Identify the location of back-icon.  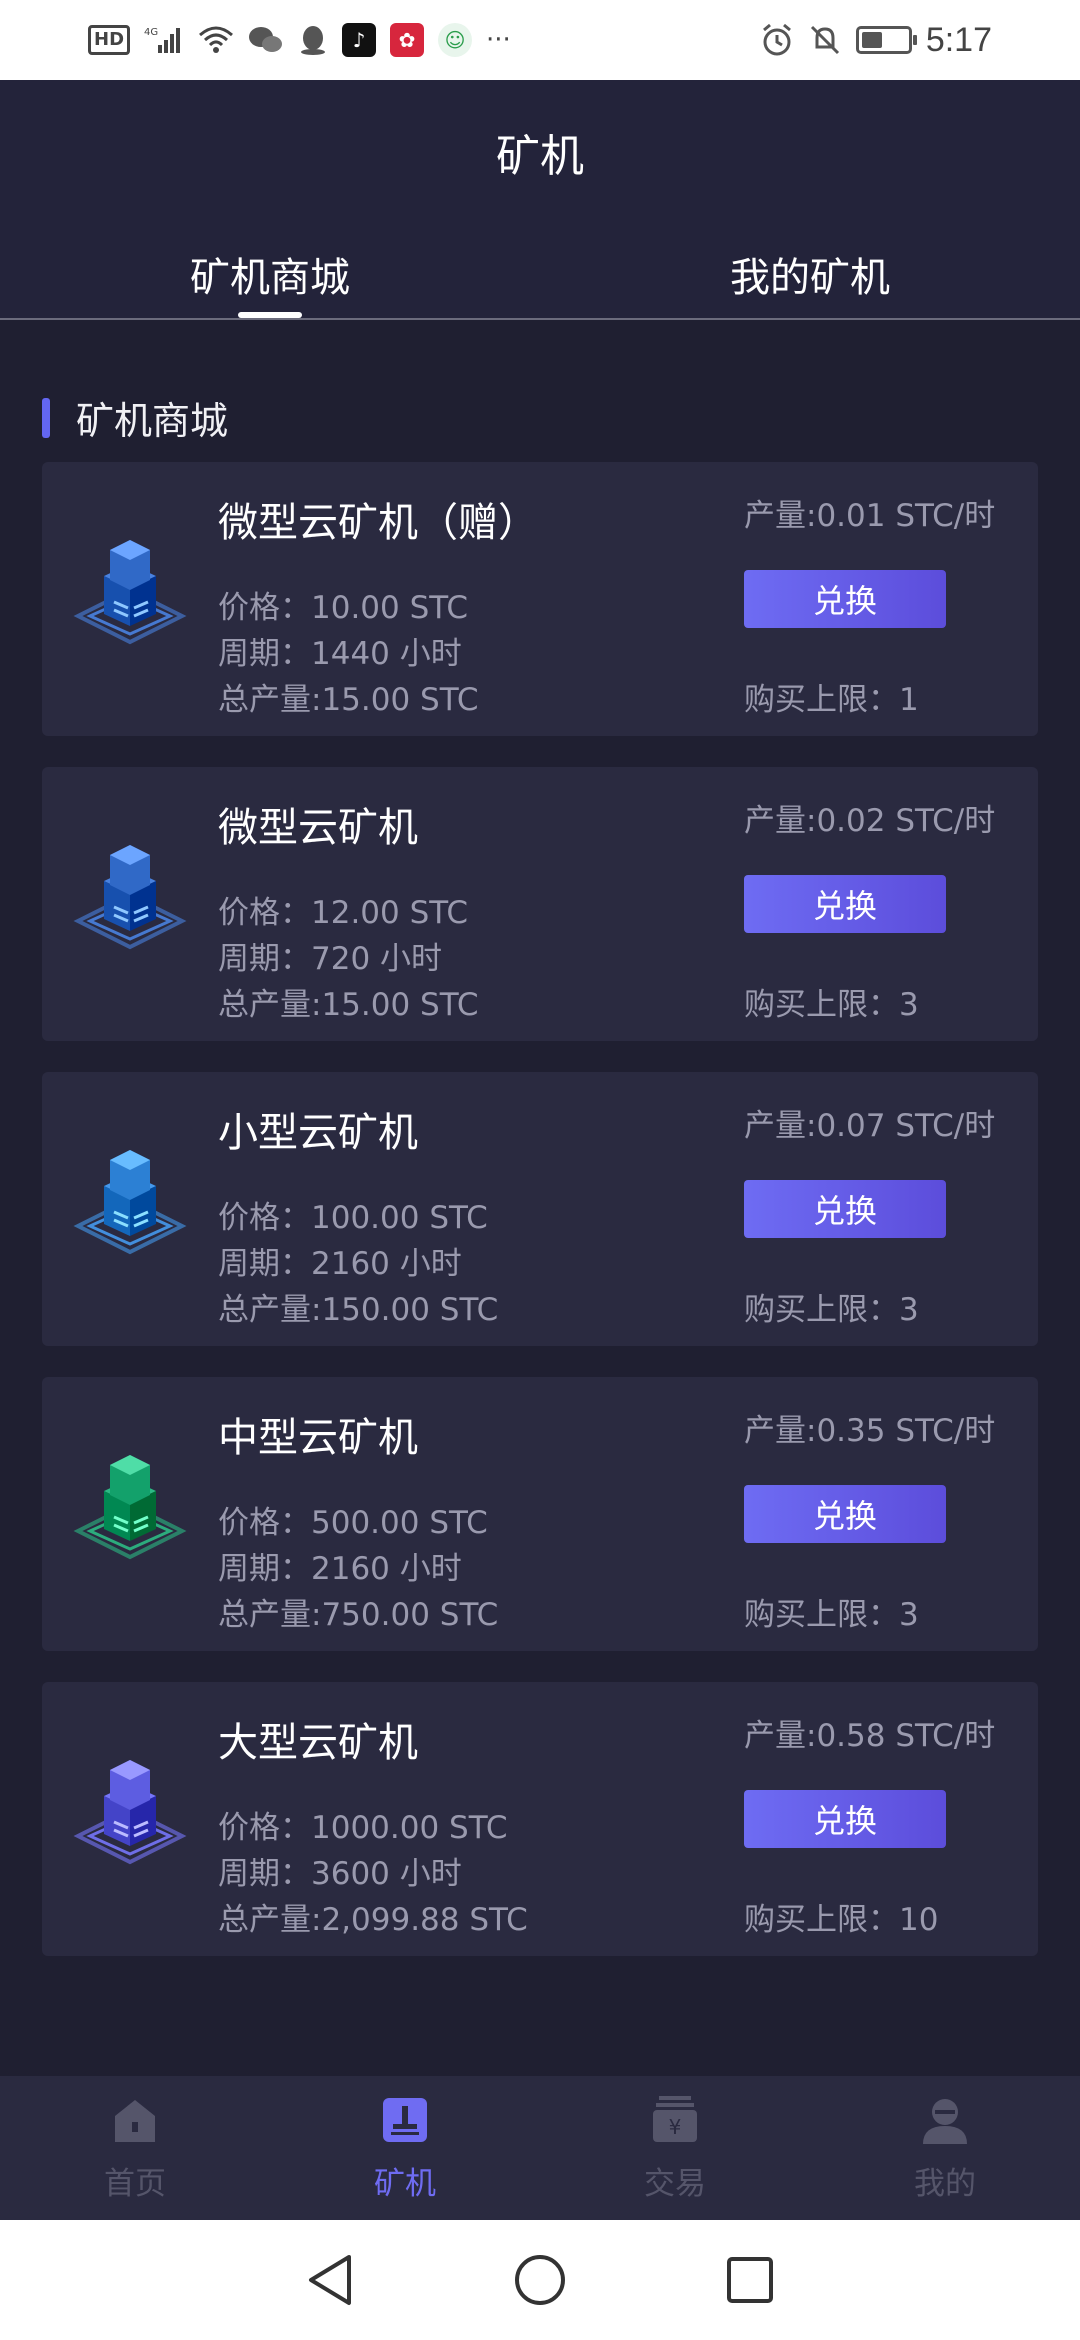
(330, 2280).